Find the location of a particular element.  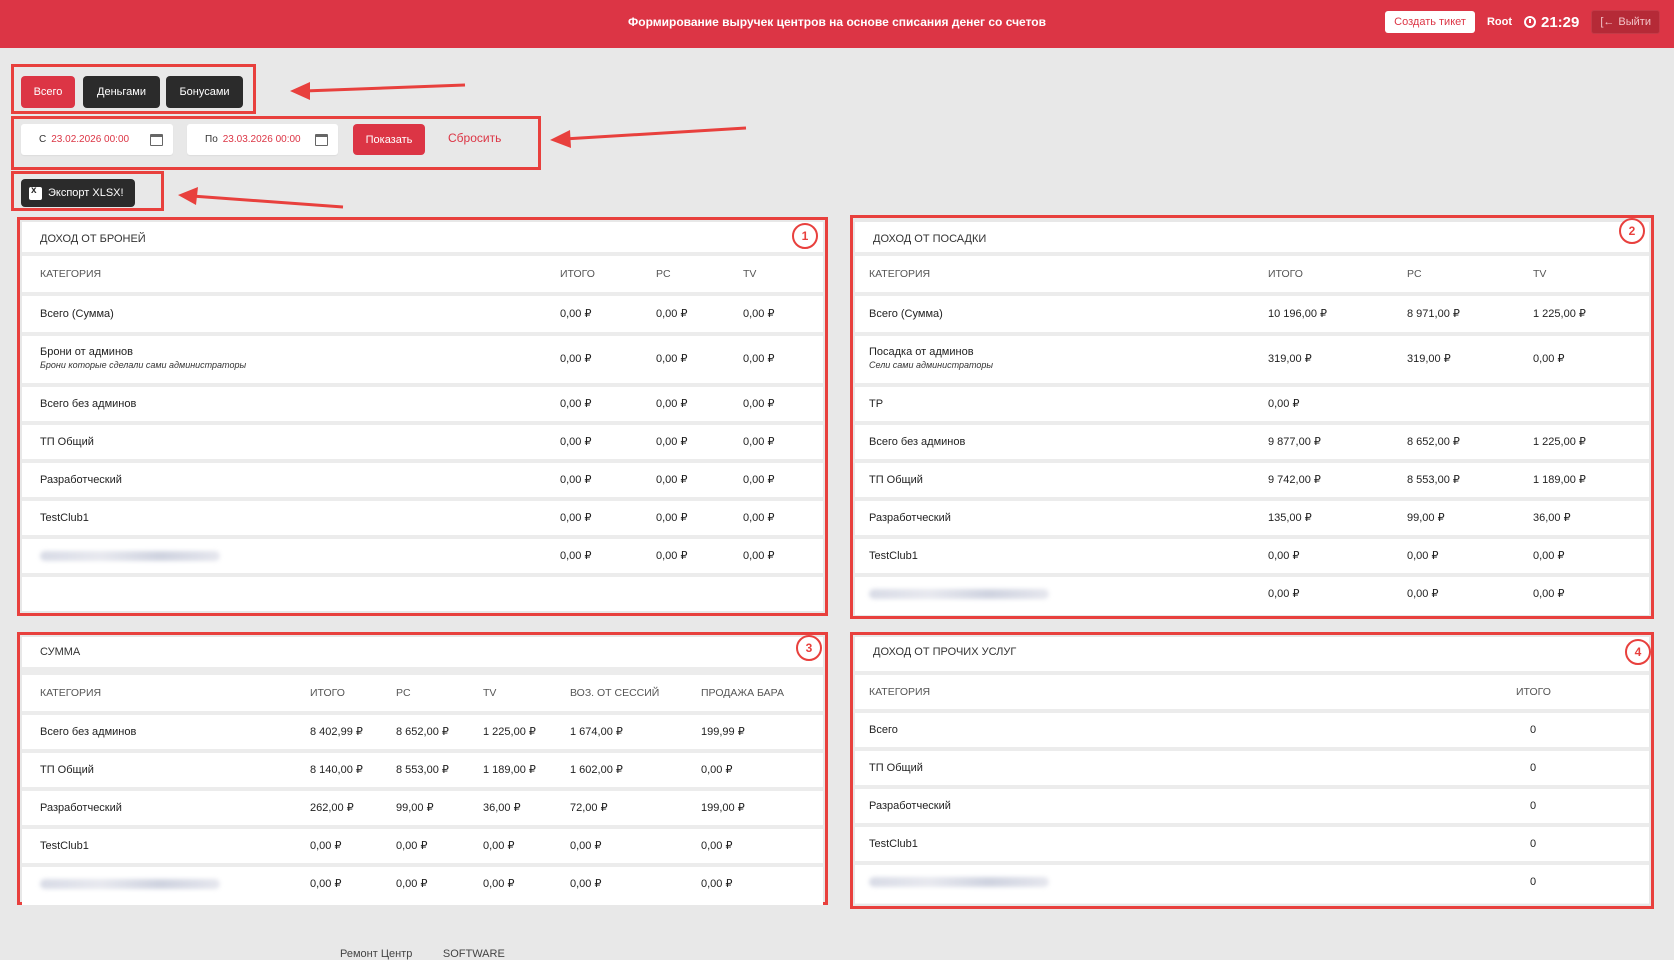

row-session-refund: 1 602,00 ₽ is located at coordinates (596, 770).